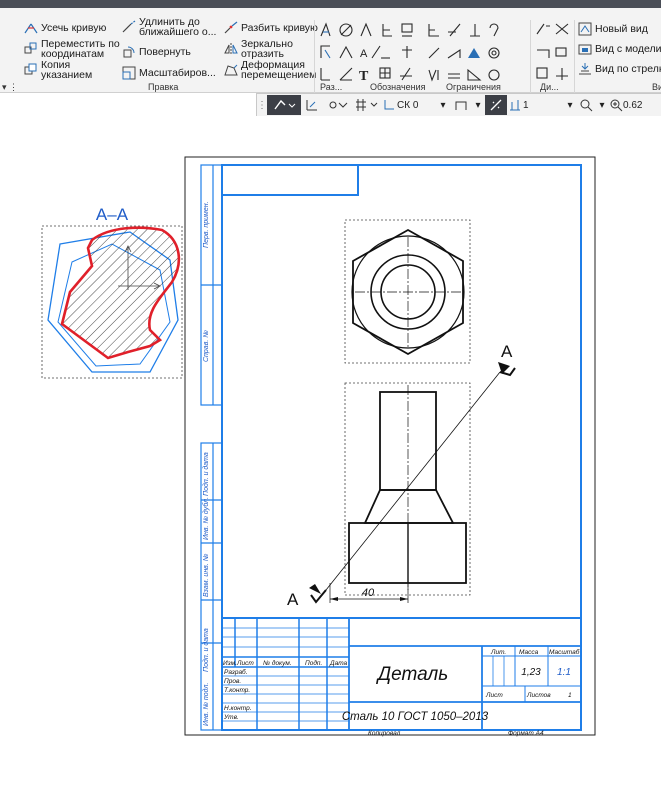  Describe the element at coordinates (112, 214) in the screenshot. I see `section-label: А–А` at that location.